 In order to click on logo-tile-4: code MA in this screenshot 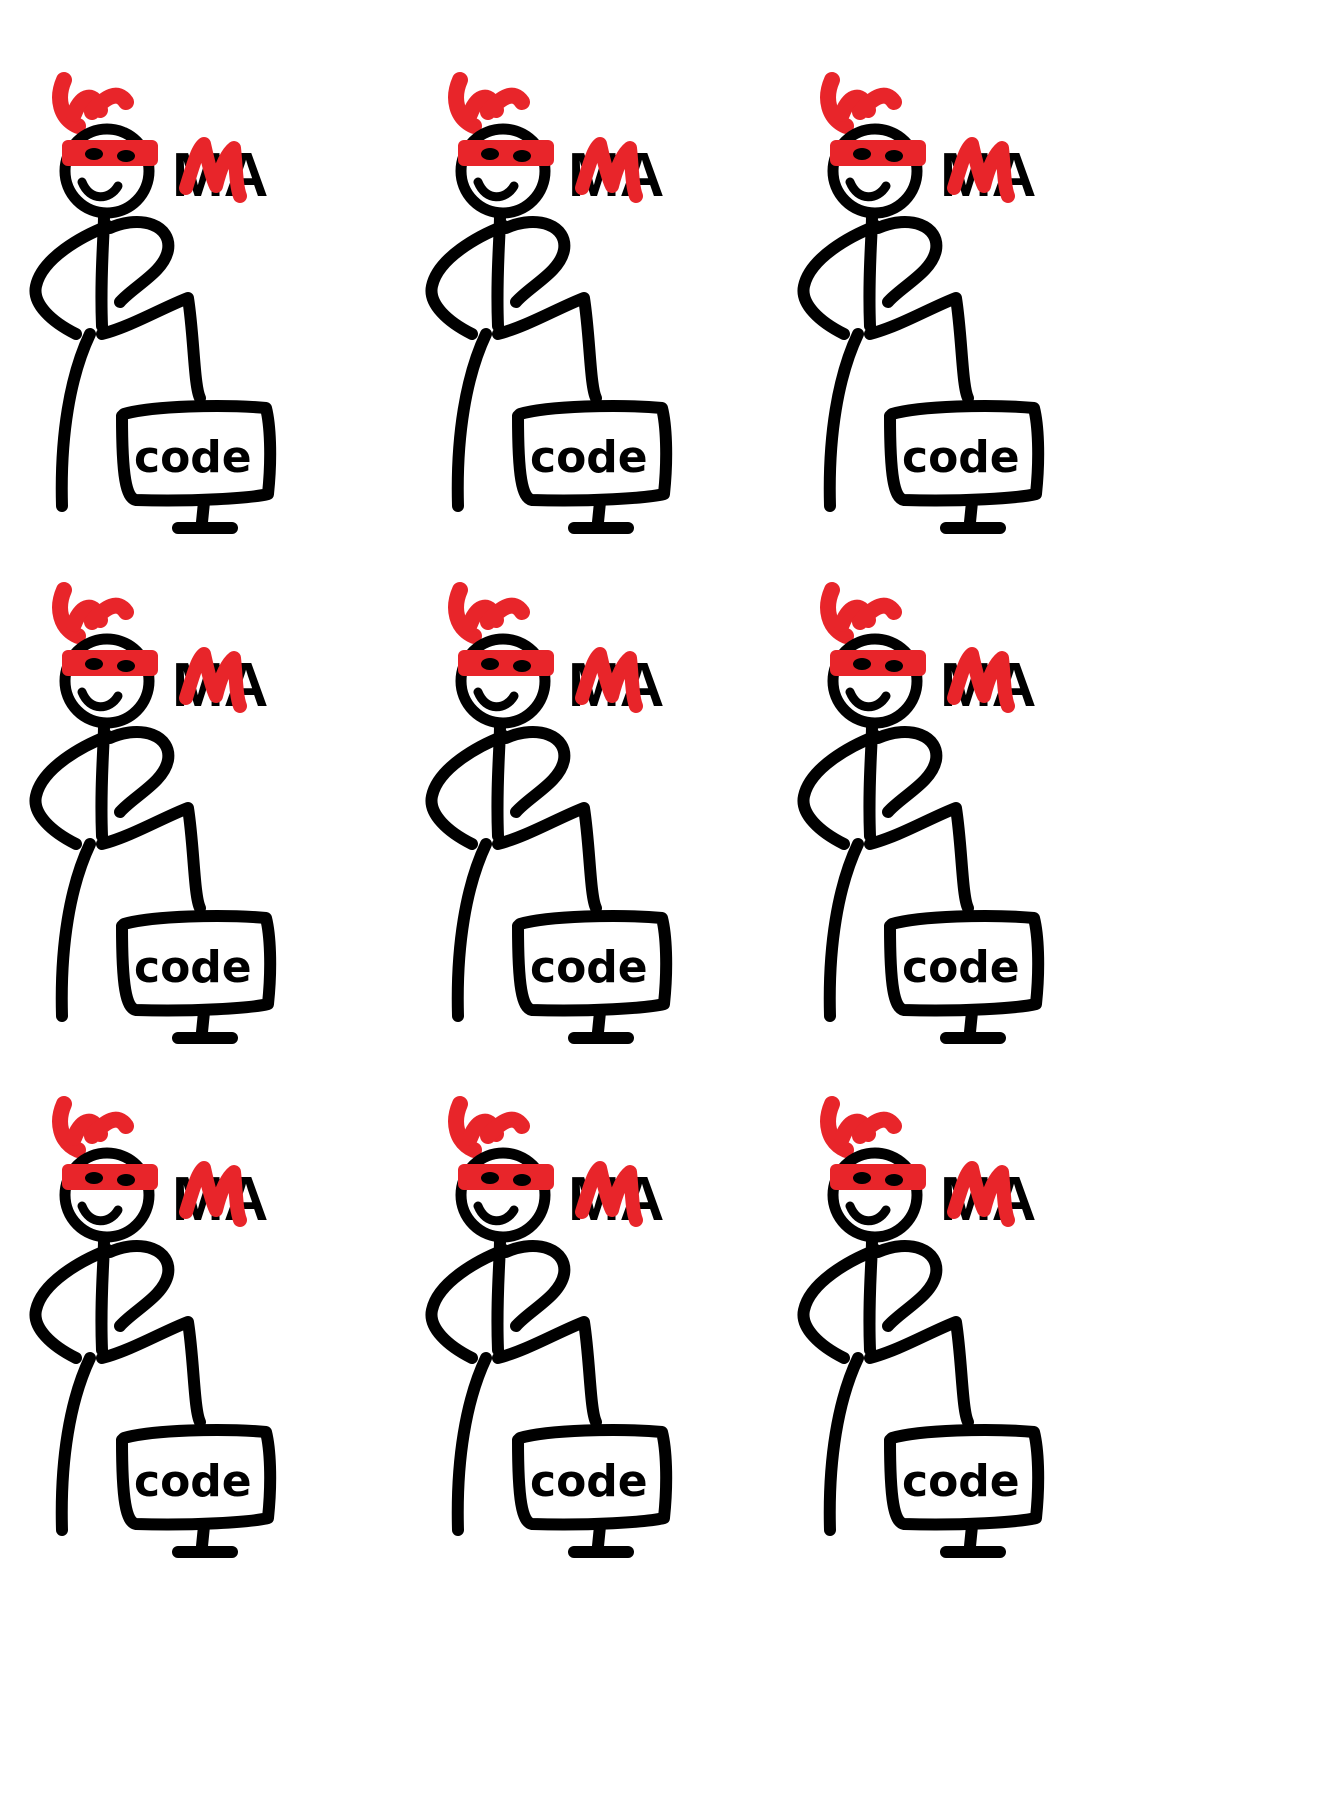, I will do `click(192, 806)`.